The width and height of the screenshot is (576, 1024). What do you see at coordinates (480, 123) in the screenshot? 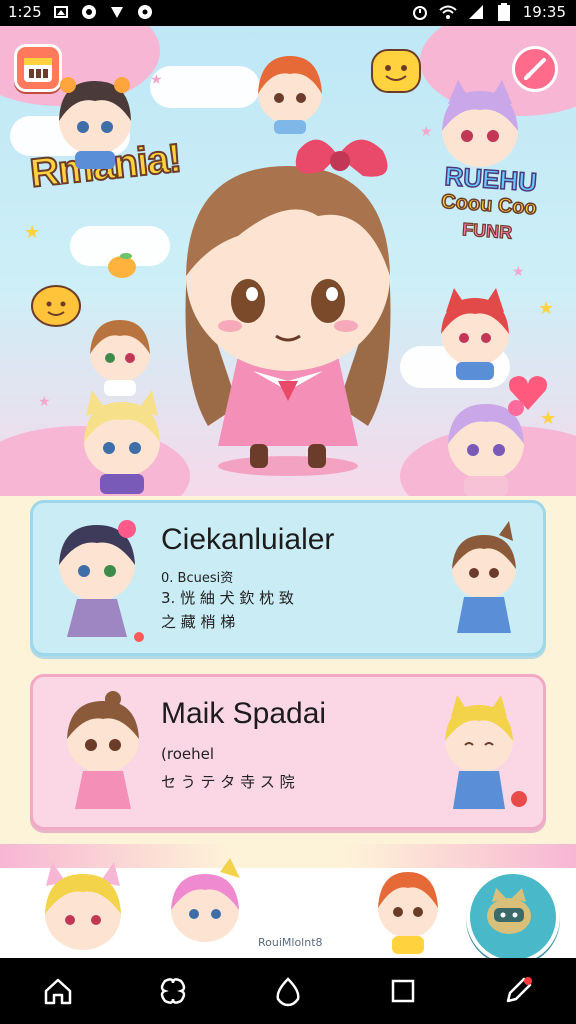
I see `character-top-right` at bounding box center [480, 123].